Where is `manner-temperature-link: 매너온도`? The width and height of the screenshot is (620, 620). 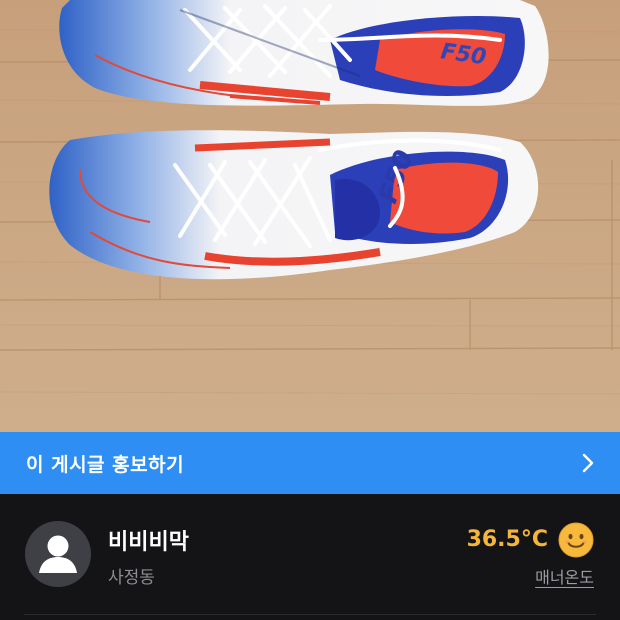
manner-temperature-link: 매너온도 is located at coordinates (564, 576).